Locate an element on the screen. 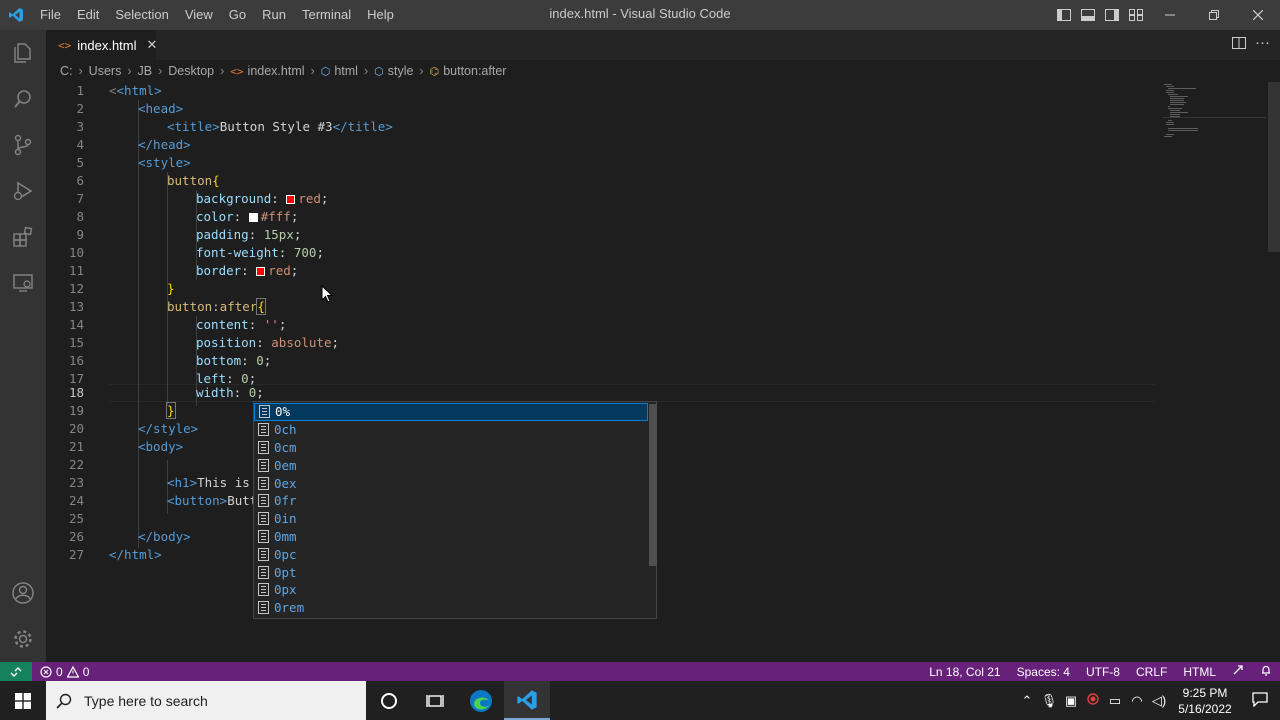  extensions-icon is located at coordinates (23, 237).